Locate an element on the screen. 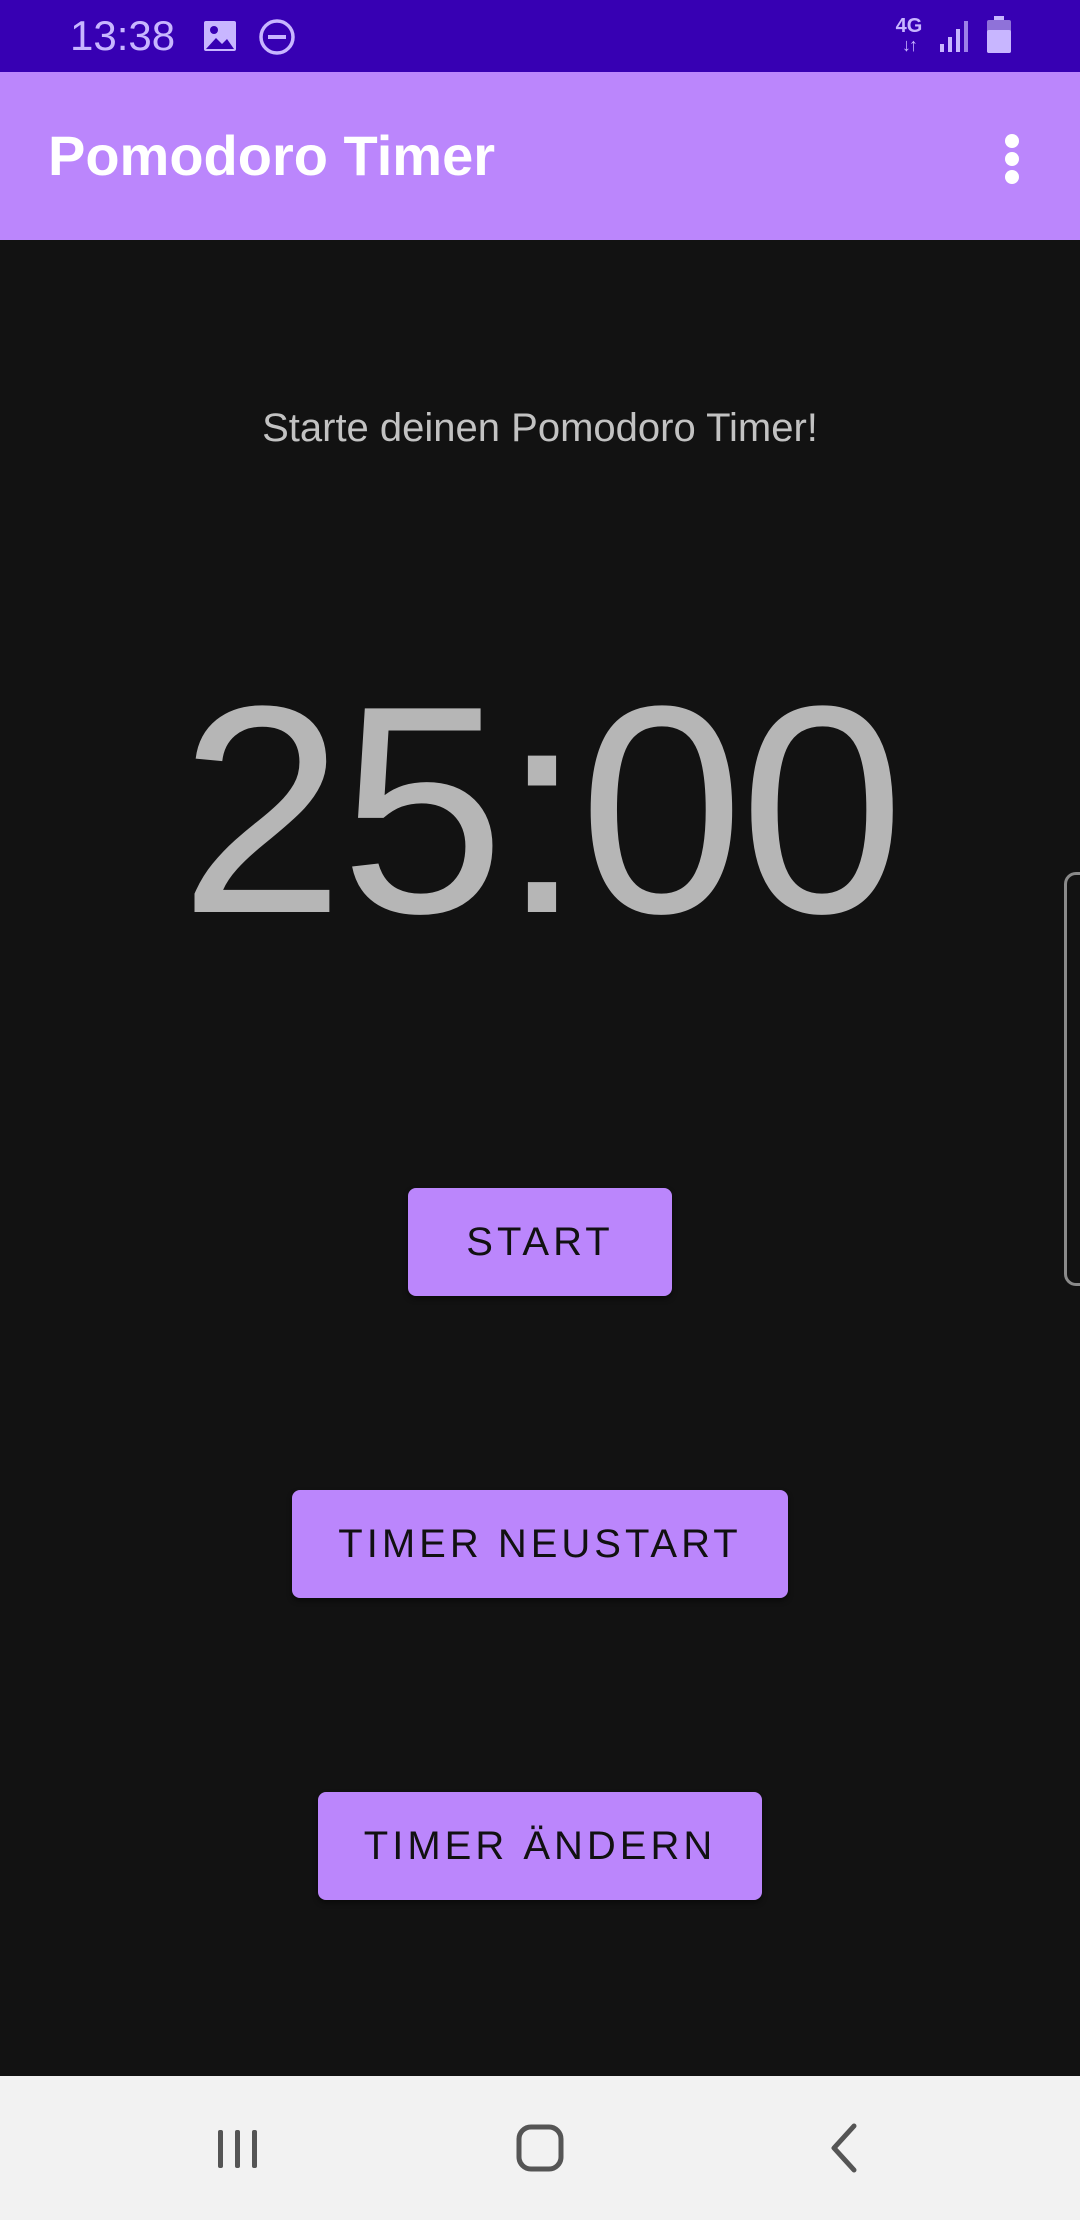 The width and height of the screenshot is (1080, 2220). recents-icon is located at coordinates (237, 2149).